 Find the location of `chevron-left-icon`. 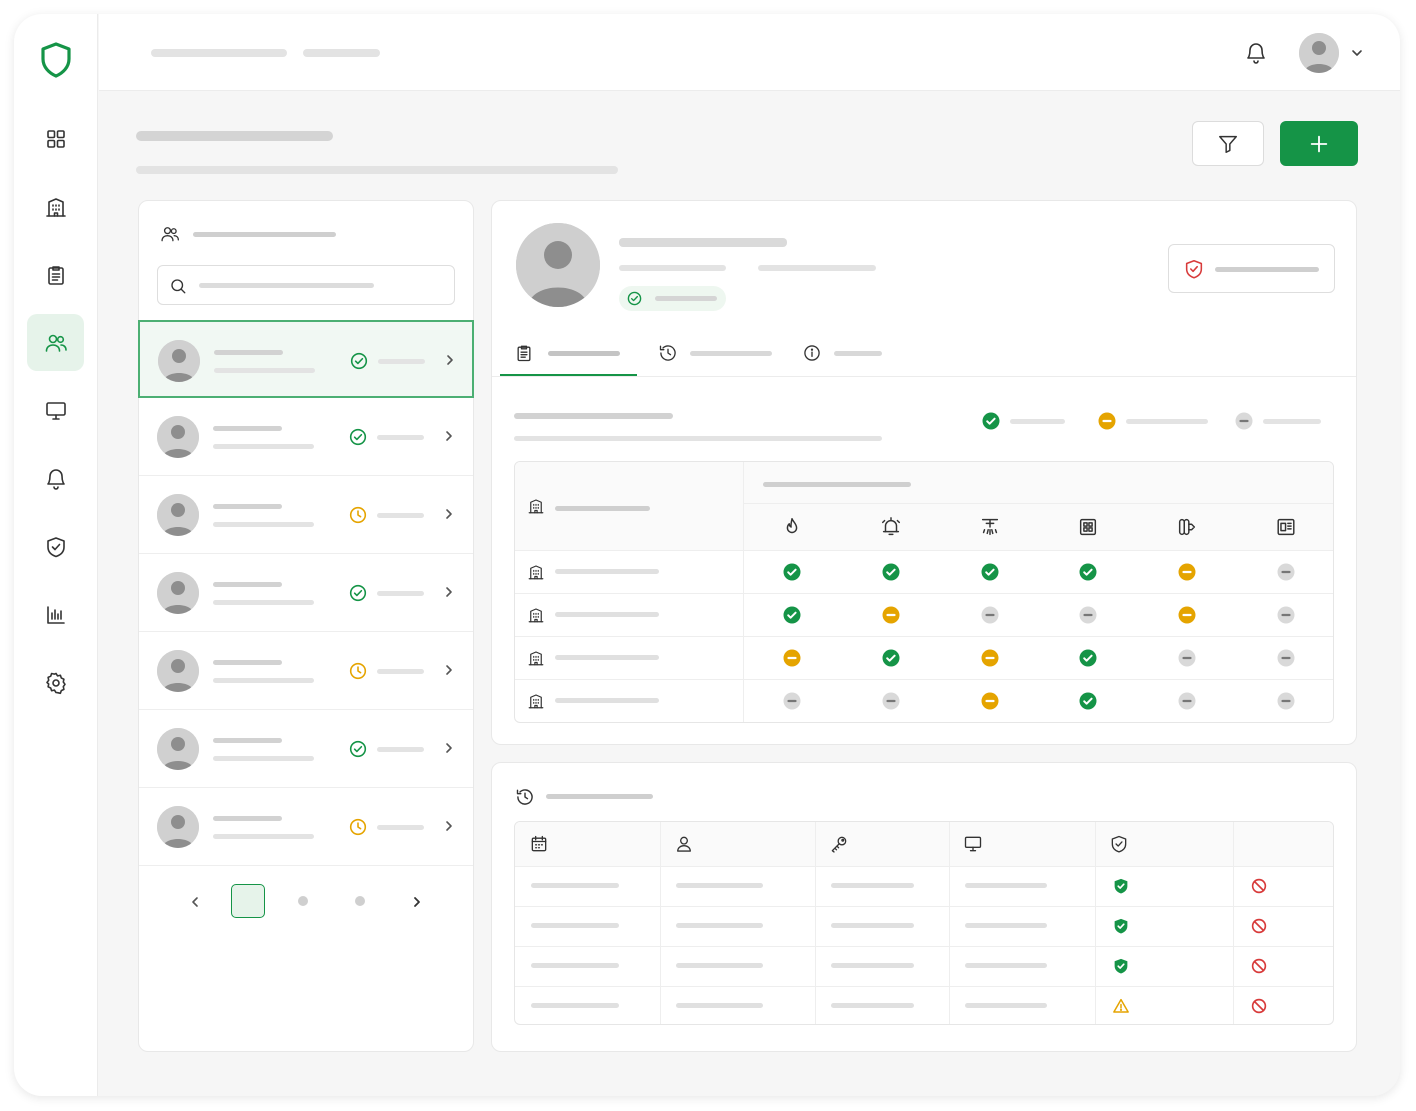

chevron-left-icon is located at coordinates (195, 902).